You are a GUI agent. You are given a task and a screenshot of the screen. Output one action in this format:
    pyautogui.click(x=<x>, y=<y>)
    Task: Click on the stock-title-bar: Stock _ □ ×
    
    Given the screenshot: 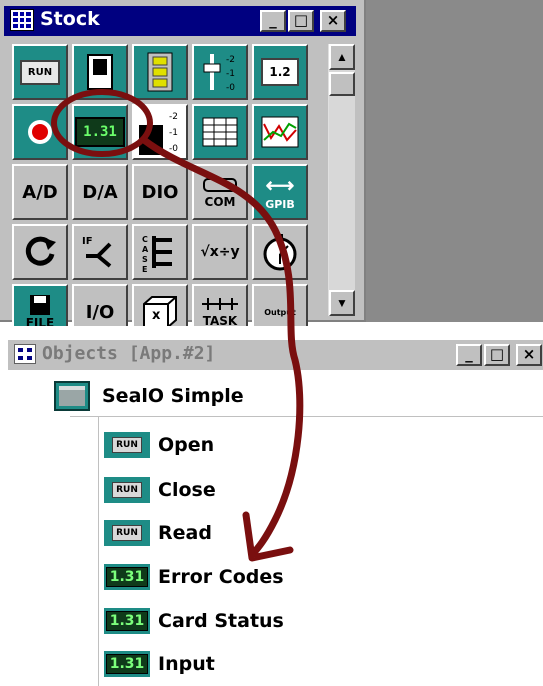 What is the action you would take?
    pyautogui.click(x=180, y=21)
    